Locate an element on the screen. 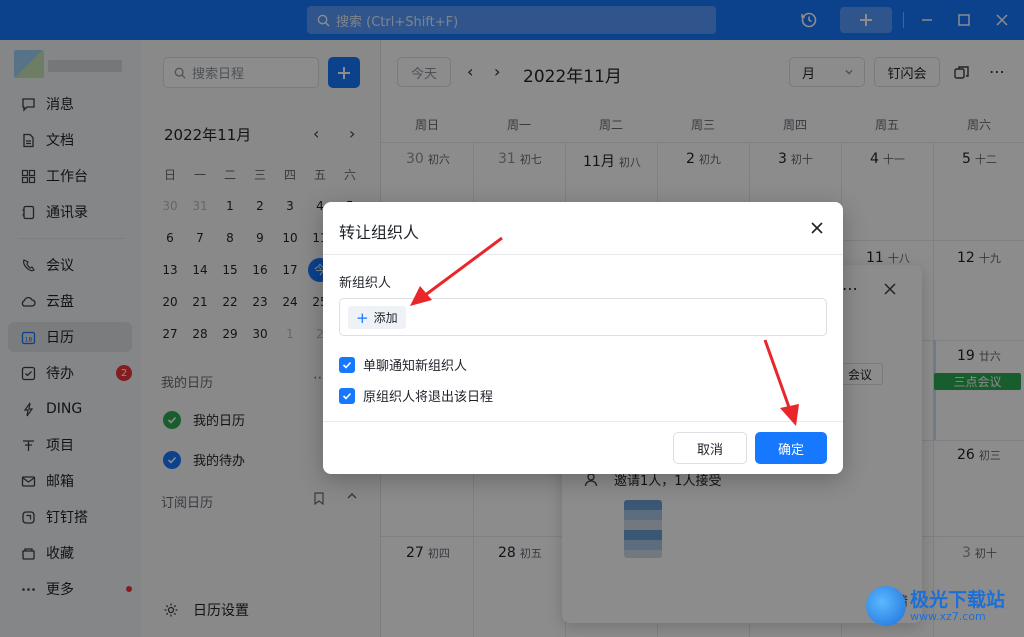 The width and height of the screenshot is (1024, 637). notify-new-organizer-checkbox: 单聊通知新组织人 is located at coordinates (403, 364).